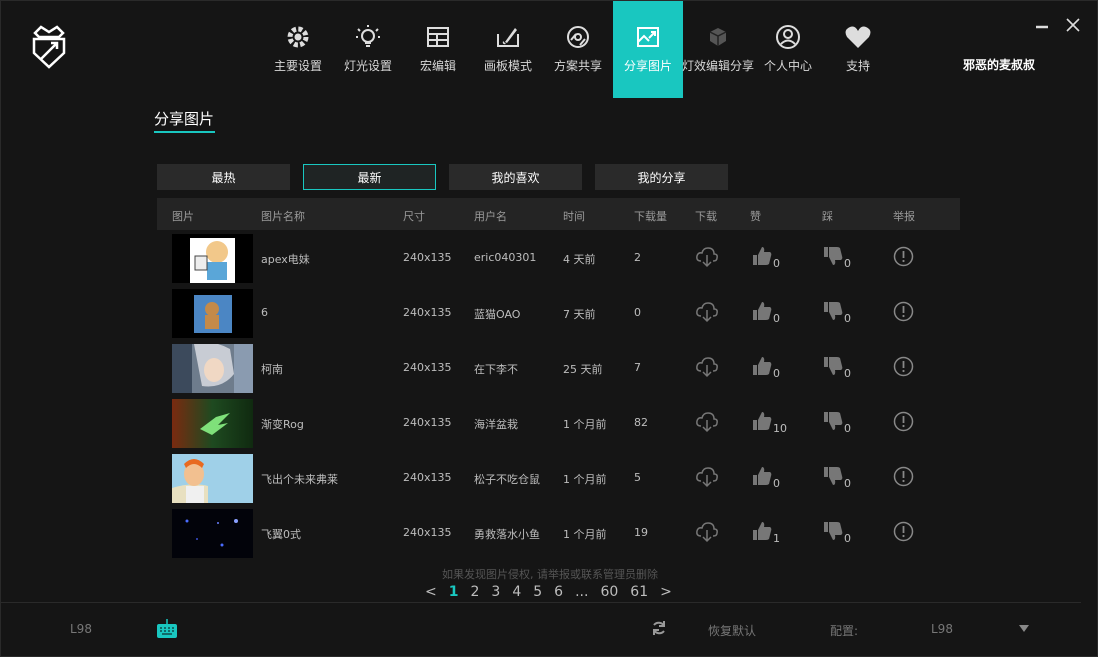  What do you see at coordinates (496, 369) in the screenshot?
I see `user-name: 在下李不` at bounding box center [496, 369].